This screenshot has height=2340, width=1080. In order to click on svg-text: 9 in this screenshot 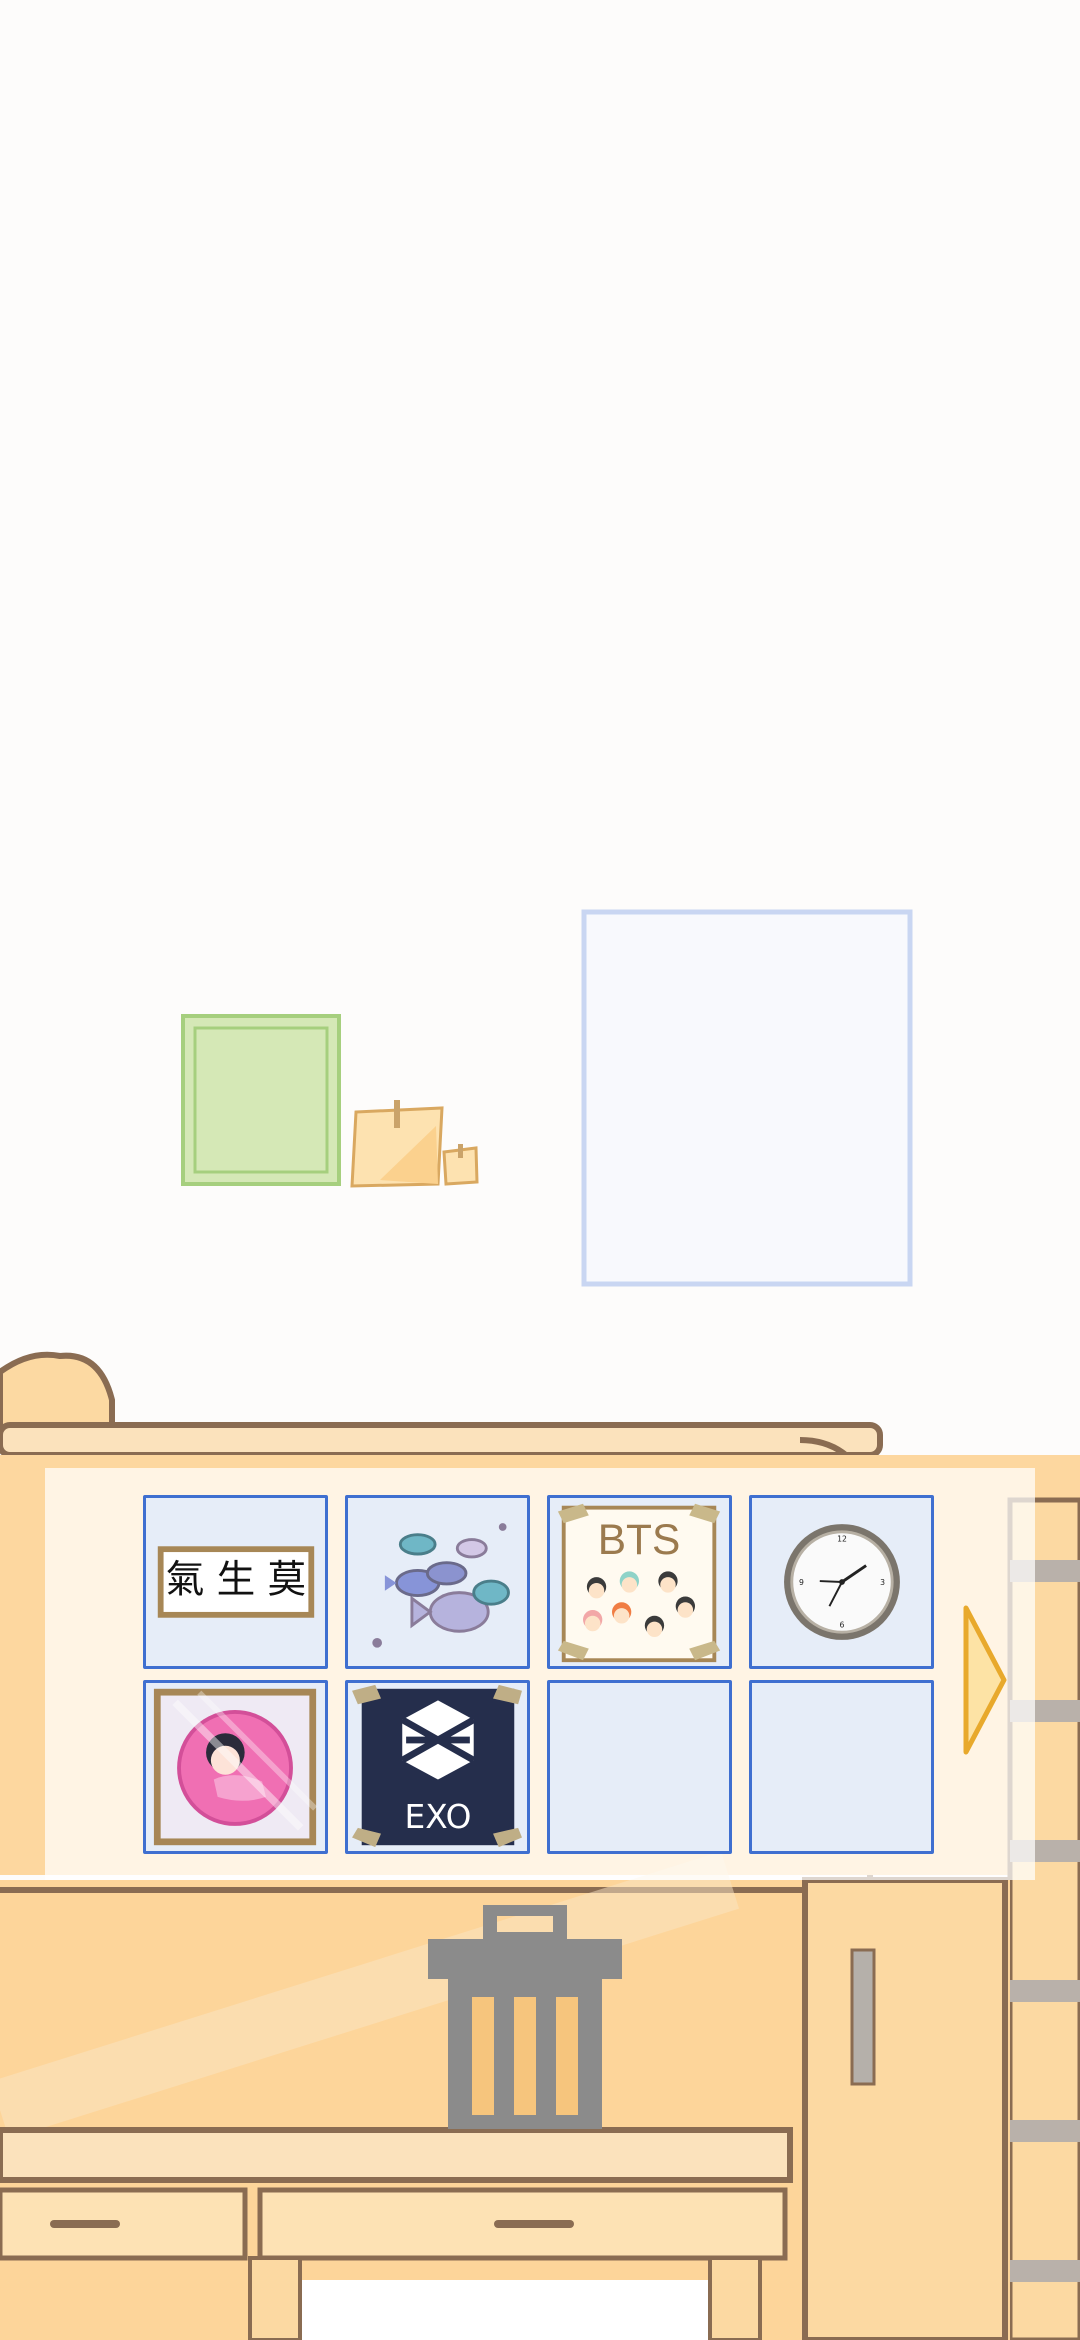, I will do `click(801, 1582)`.